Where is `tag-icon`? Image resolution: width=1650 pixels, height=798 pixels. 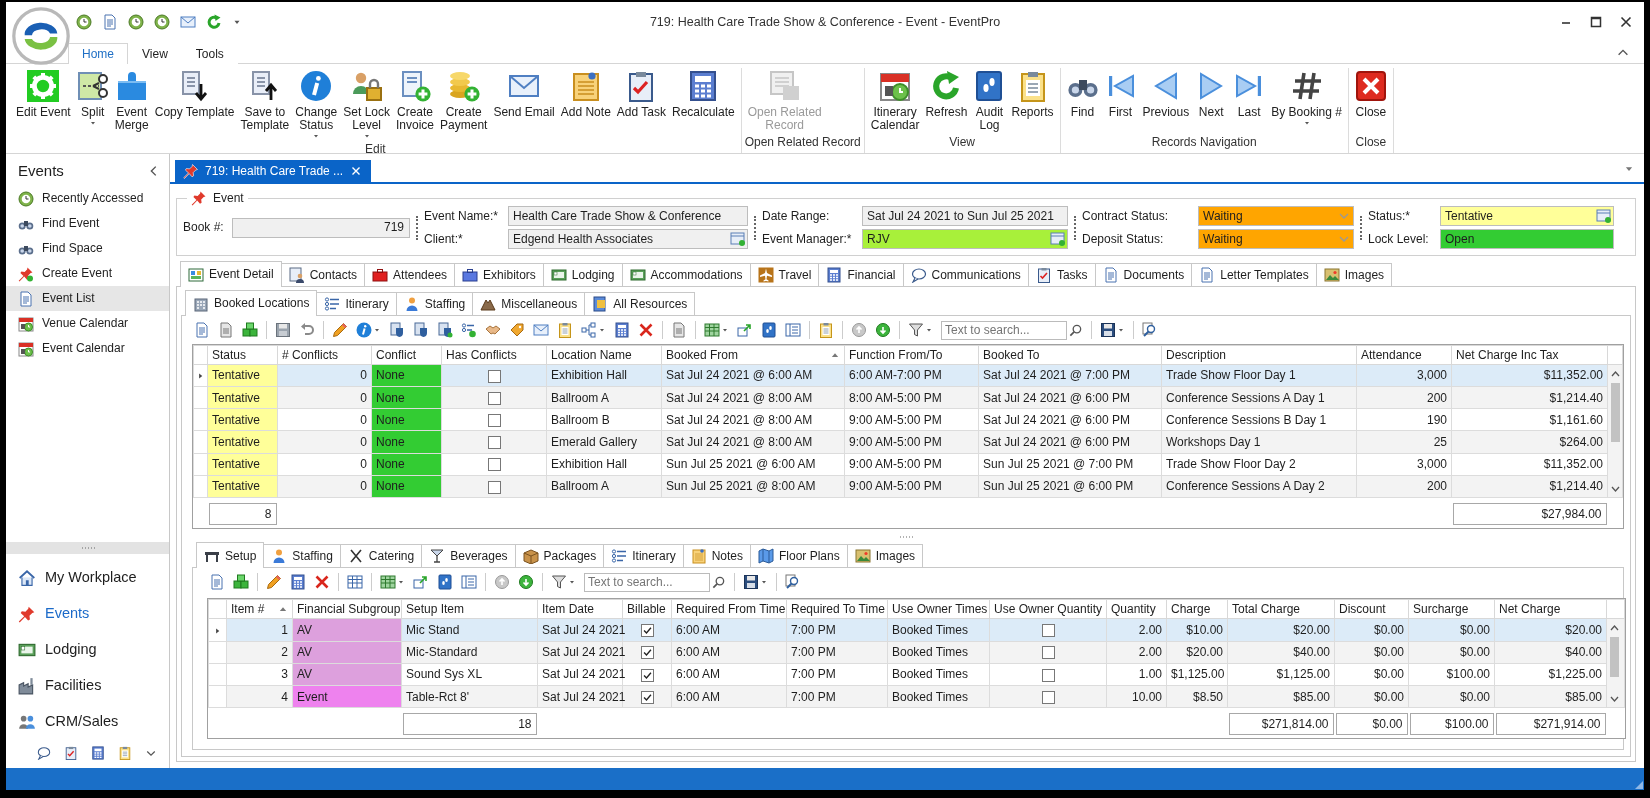
tag-icon is located at coordinates (517, 330).